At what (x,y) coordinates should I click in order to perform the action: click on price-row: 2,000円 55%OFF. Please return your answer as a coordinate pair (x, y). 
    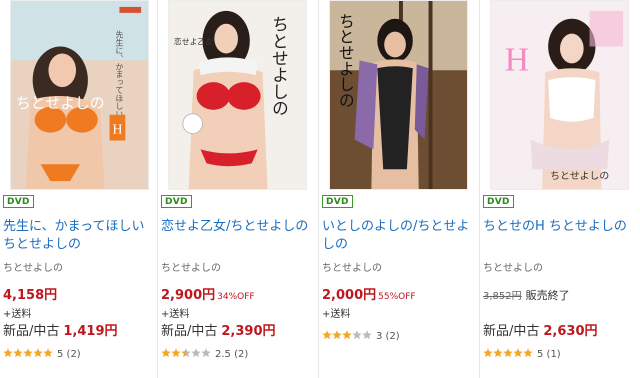
    Looking at the image, I should click on (369, 293).